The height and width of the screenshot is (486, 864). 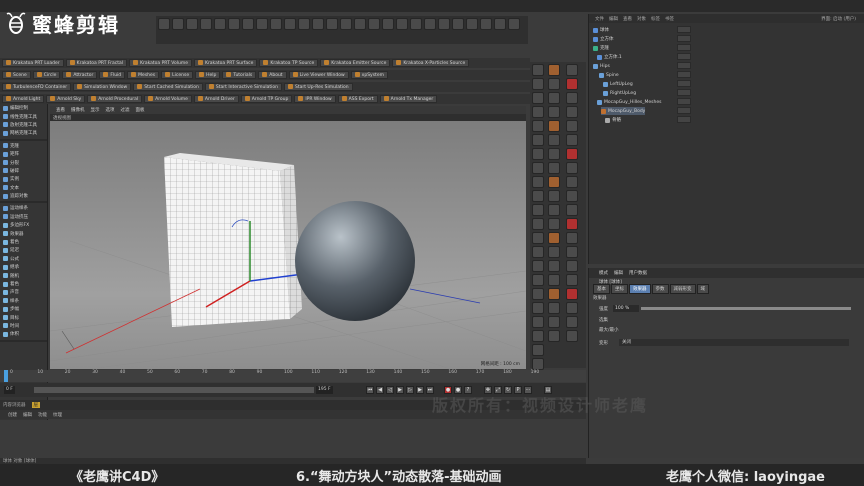 I want to click on attr-tab-field: 域, so click(x=702, y=289).